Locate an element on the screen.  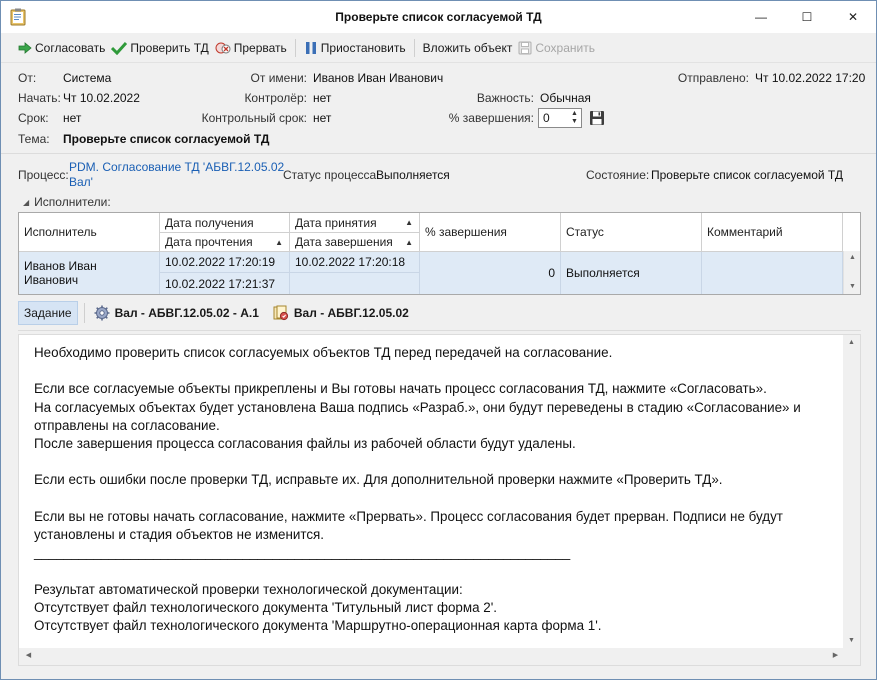
from-label: От: is located at coordinates (27, 78).